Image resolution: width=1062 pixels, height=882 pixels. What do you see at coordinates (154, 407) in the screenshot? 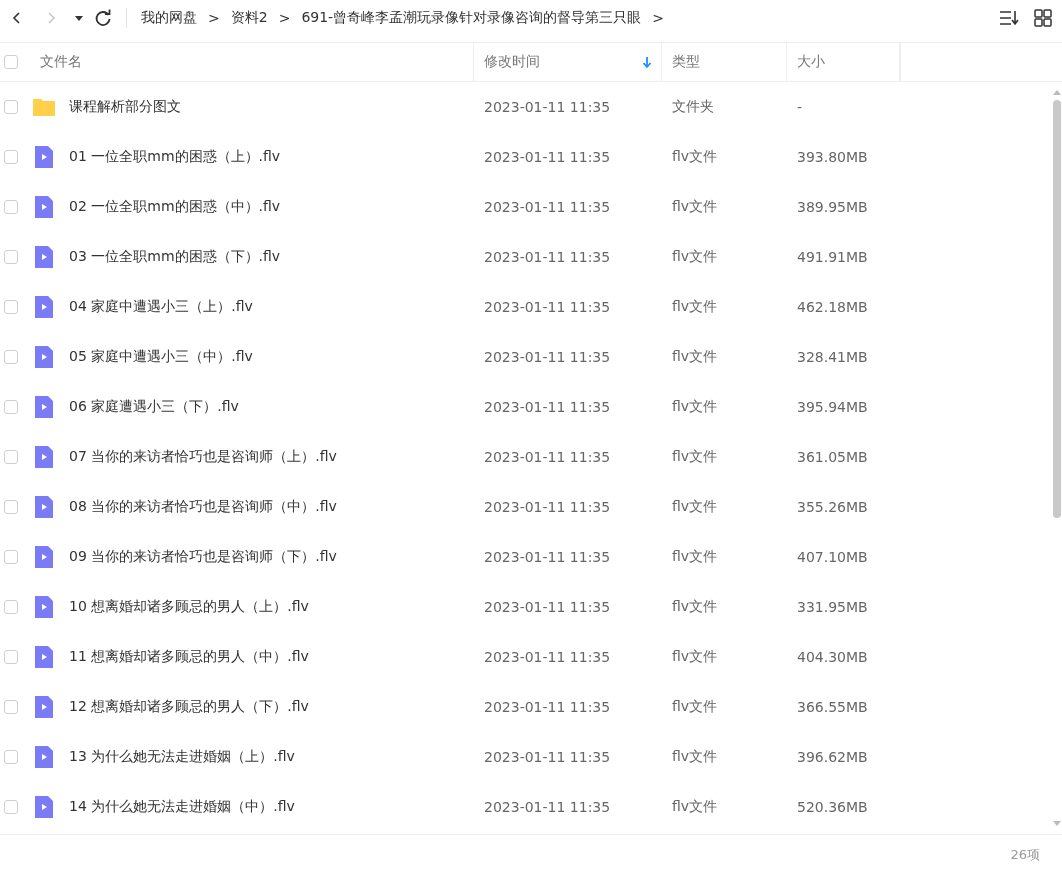
I see `file-name: 06 家庭遭遇小三（下）.flv` at bounding box center [154, 407].